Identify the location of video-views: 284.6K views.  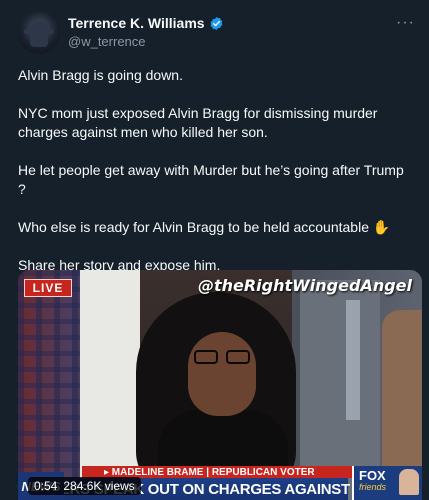
(99, 486).